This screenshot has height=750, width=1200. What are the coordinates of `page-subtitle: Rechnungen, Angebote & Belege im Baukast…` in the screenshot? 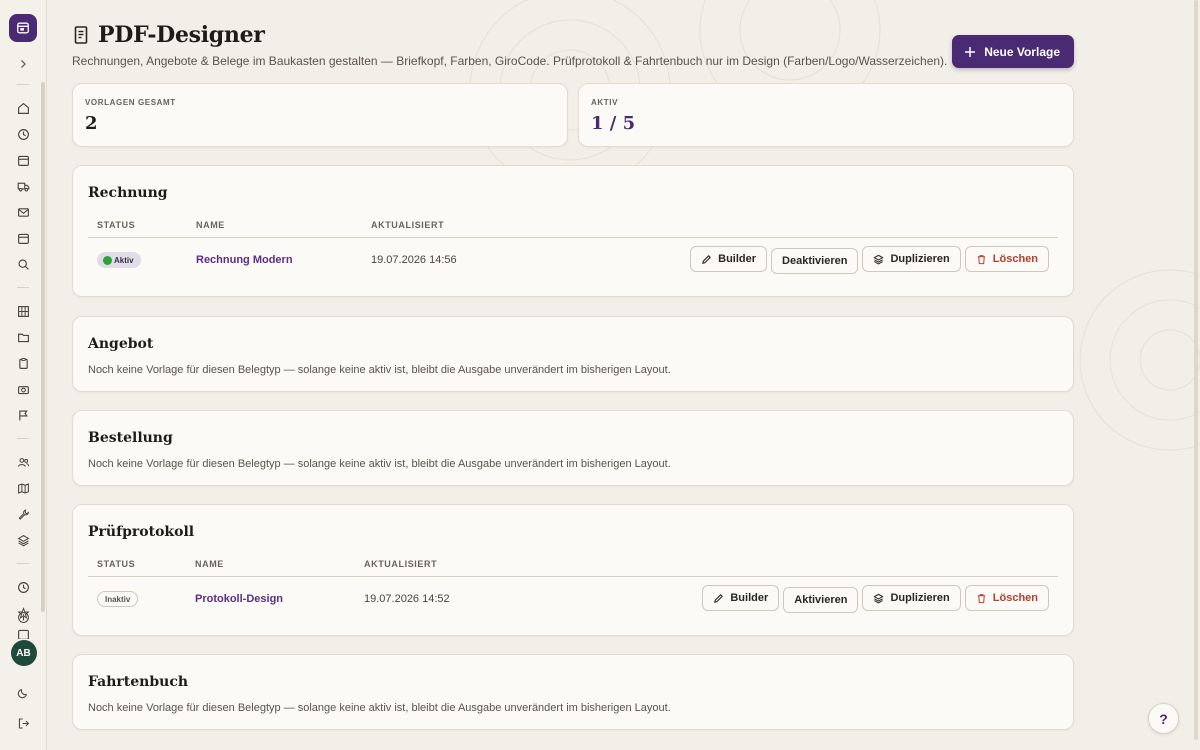 It's located at (510, 61).